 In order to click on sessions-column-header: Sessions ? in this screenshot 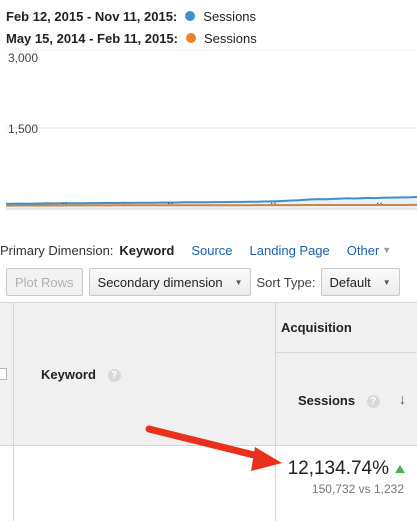, I will do `click(339, 401)`.